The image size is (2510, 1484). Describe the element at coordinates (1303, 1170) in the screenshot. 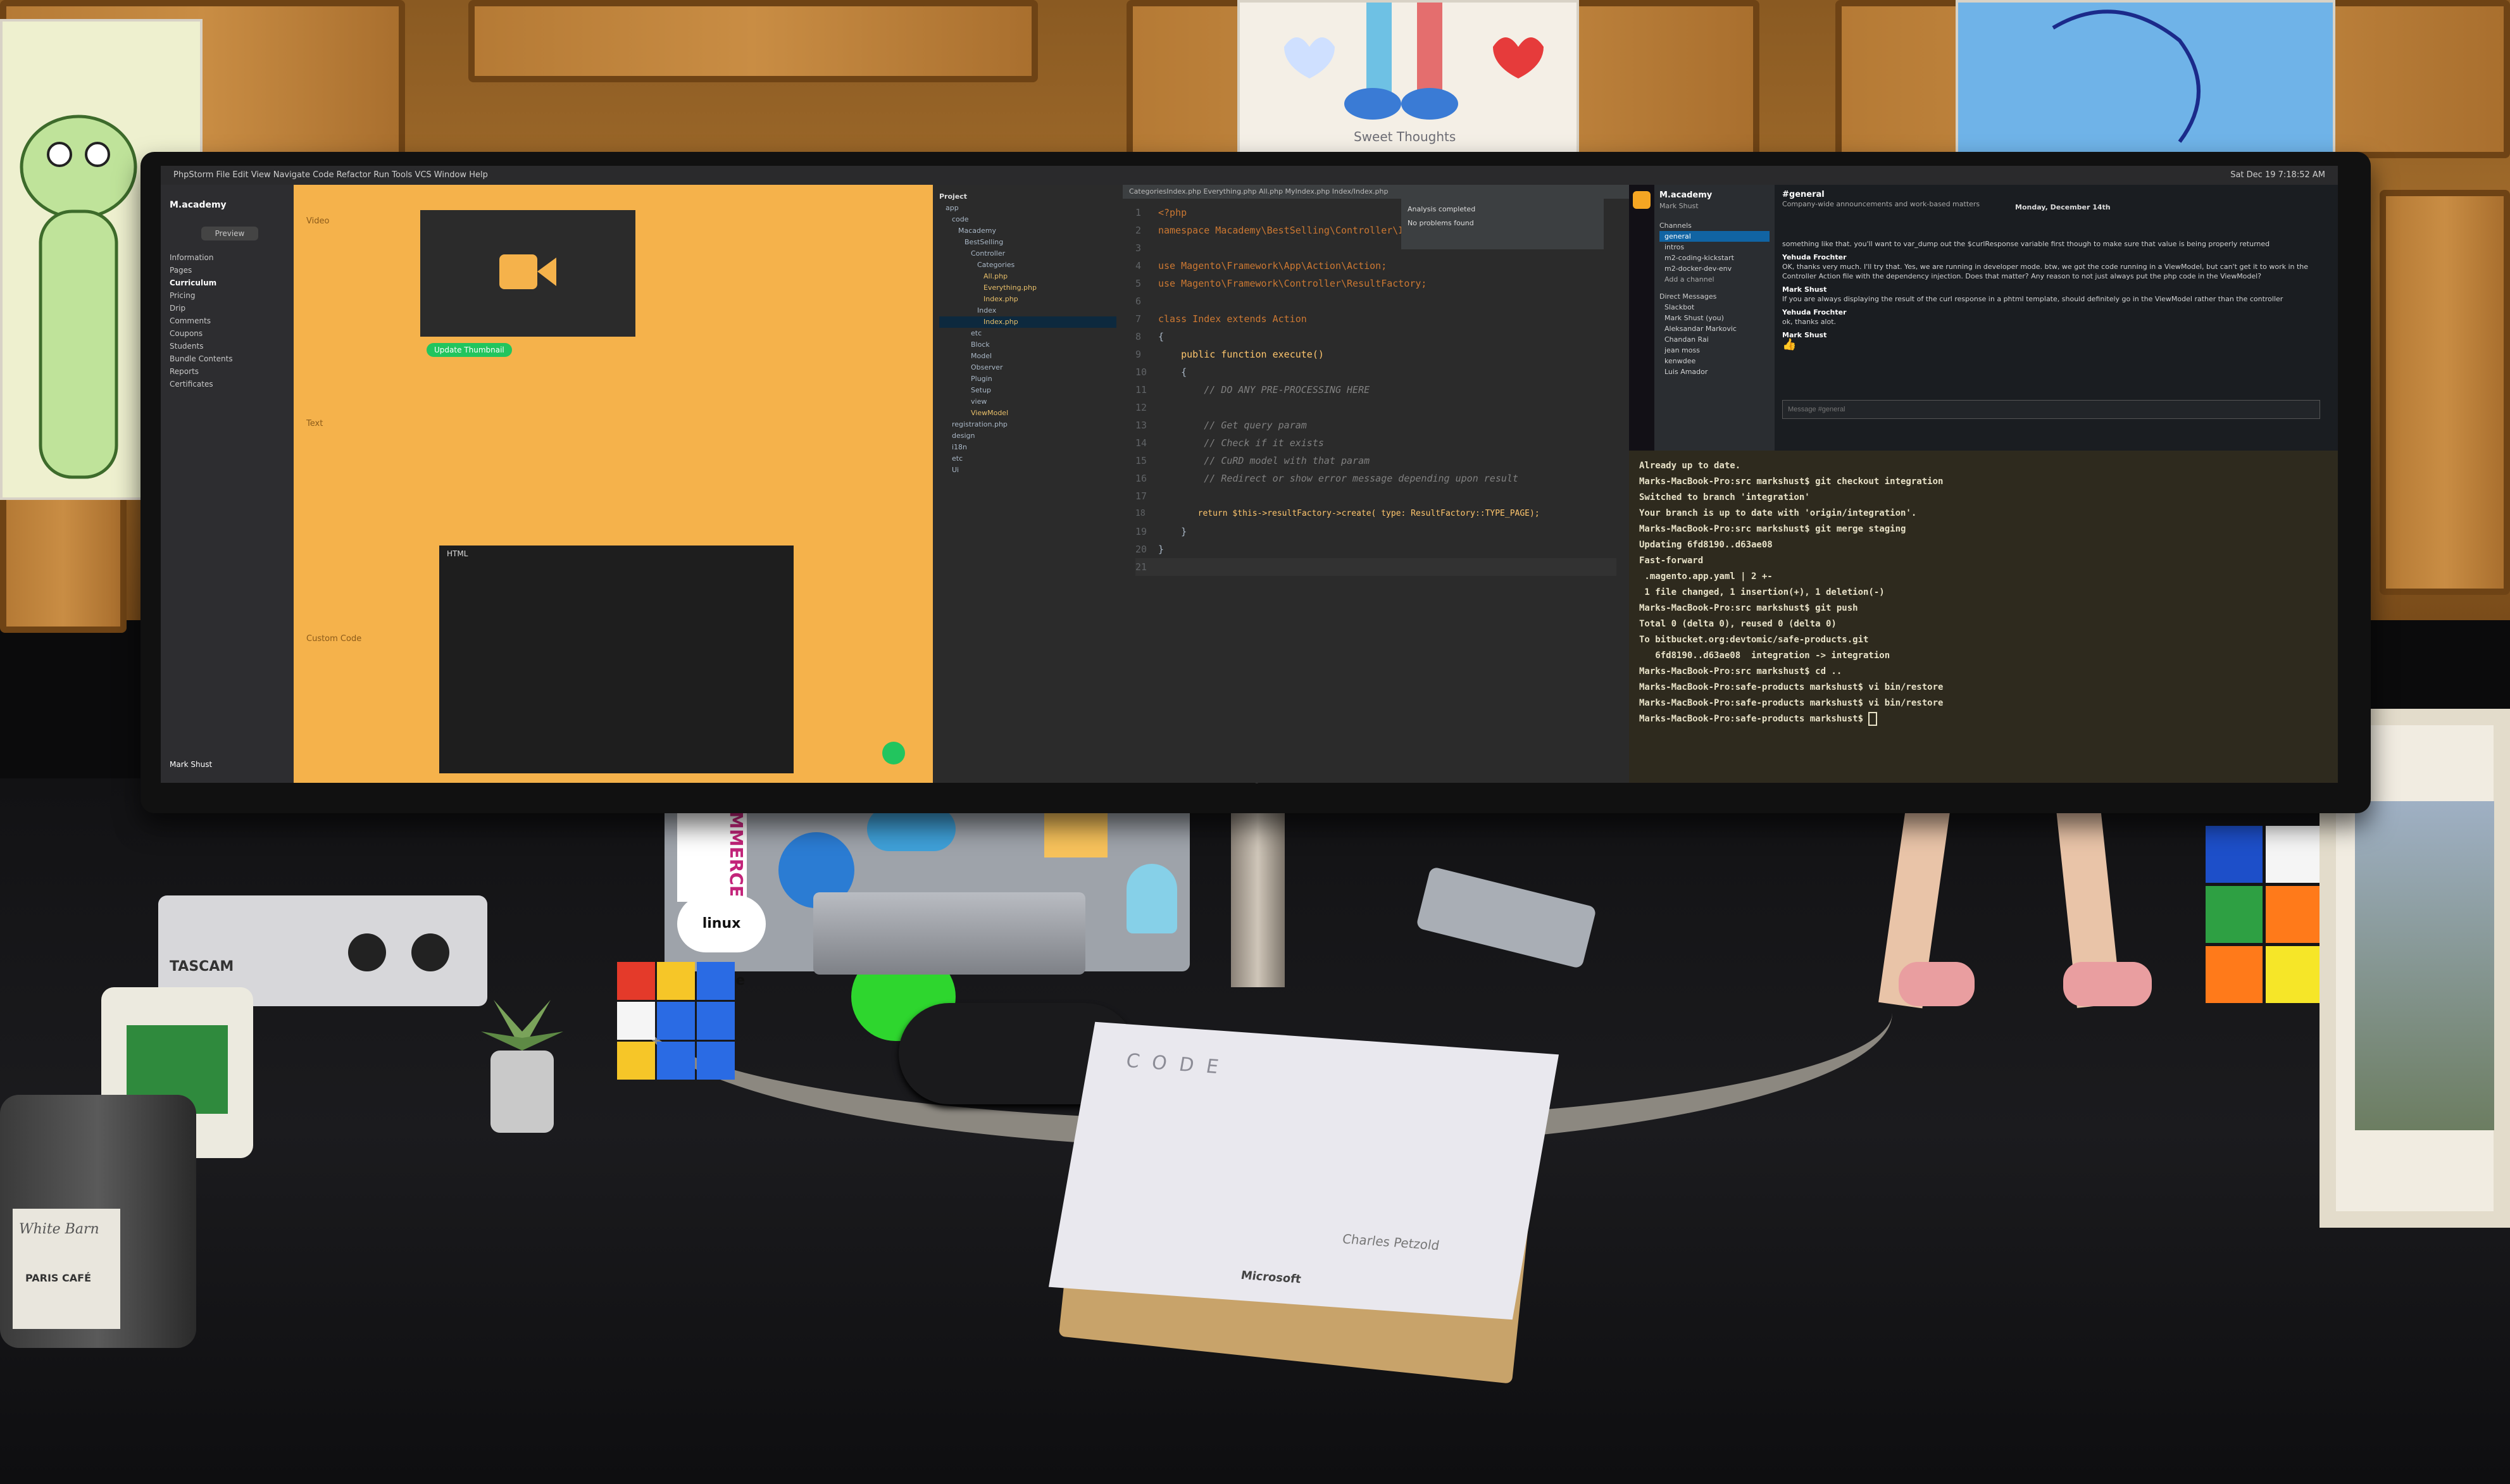

I see `code-book: CODE Charles Petzold Microsoft` at that location.